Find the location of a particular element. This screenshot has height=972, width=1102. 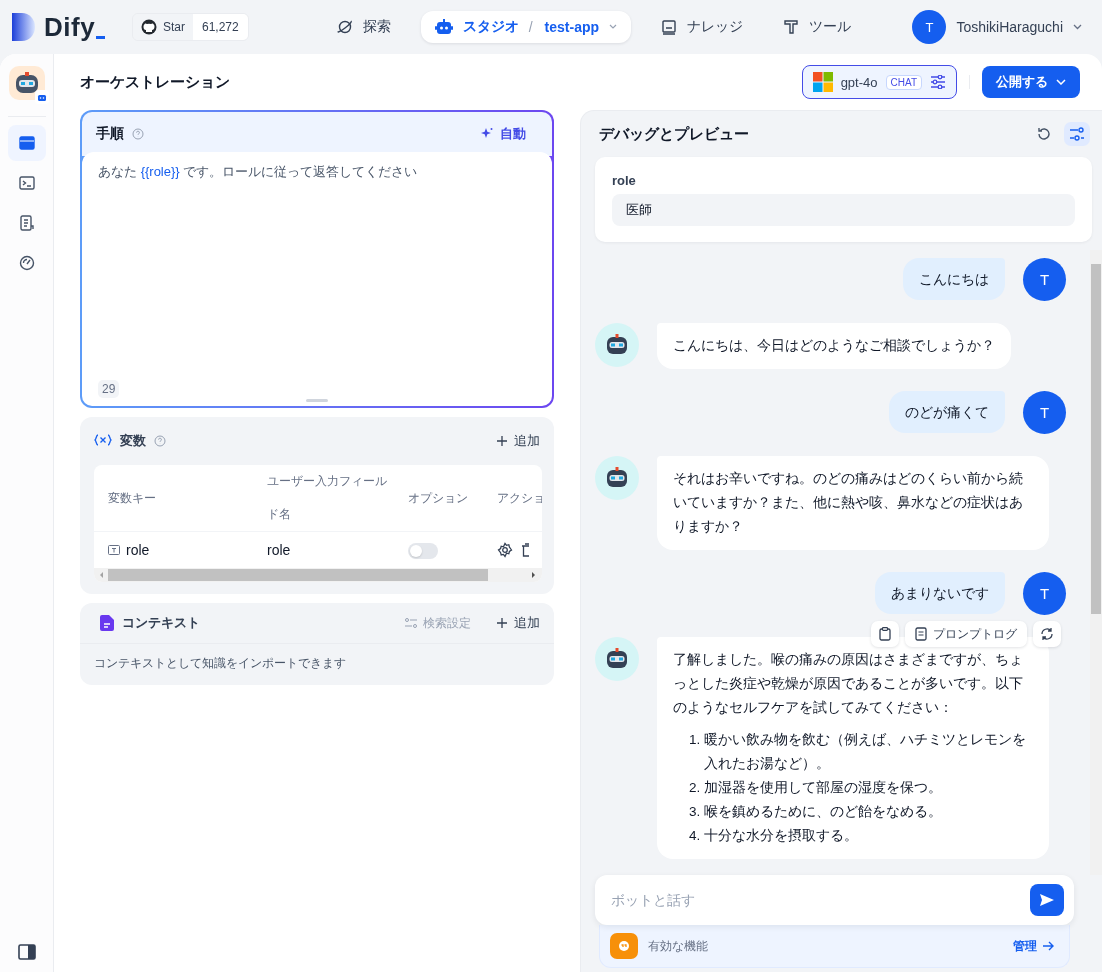

input-label: role is located at coordinates (624, 180).